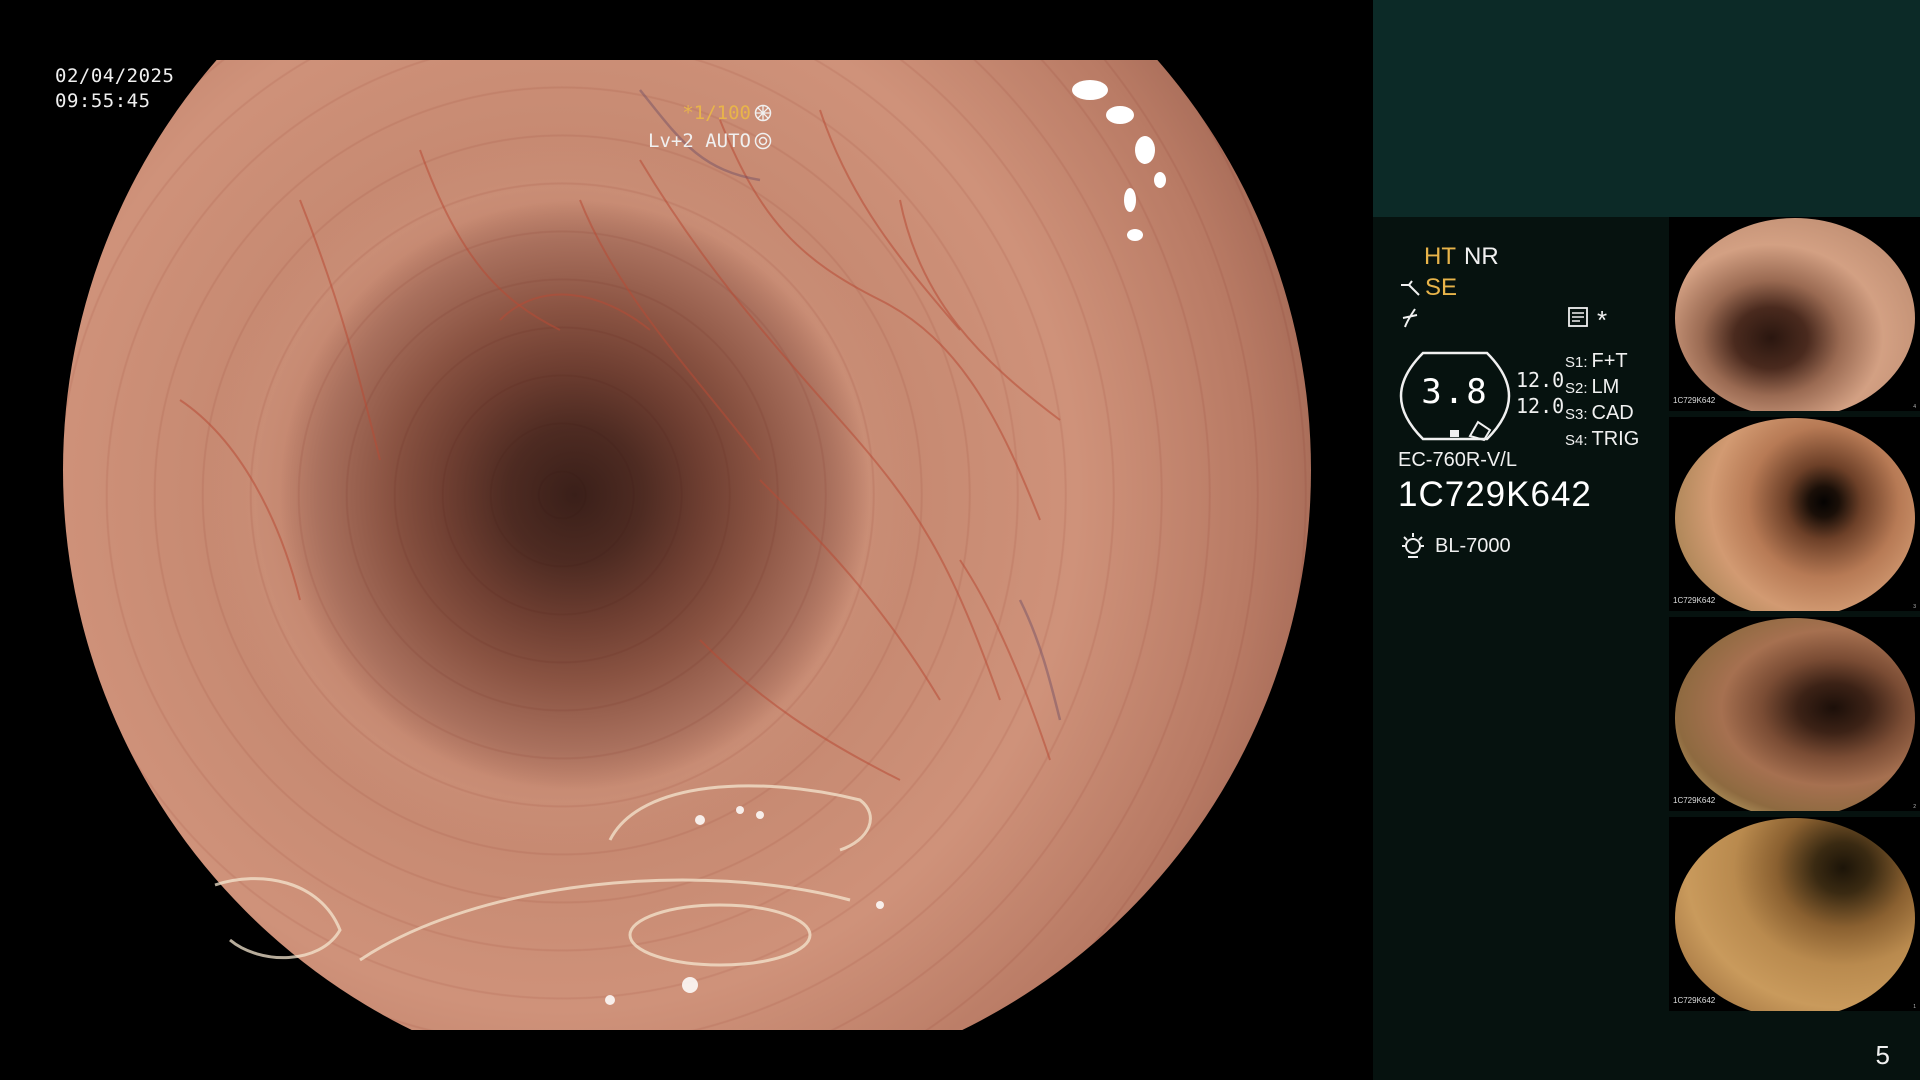  I want to click on scope-serial-text: 1C729K642, so click(1495, 494).